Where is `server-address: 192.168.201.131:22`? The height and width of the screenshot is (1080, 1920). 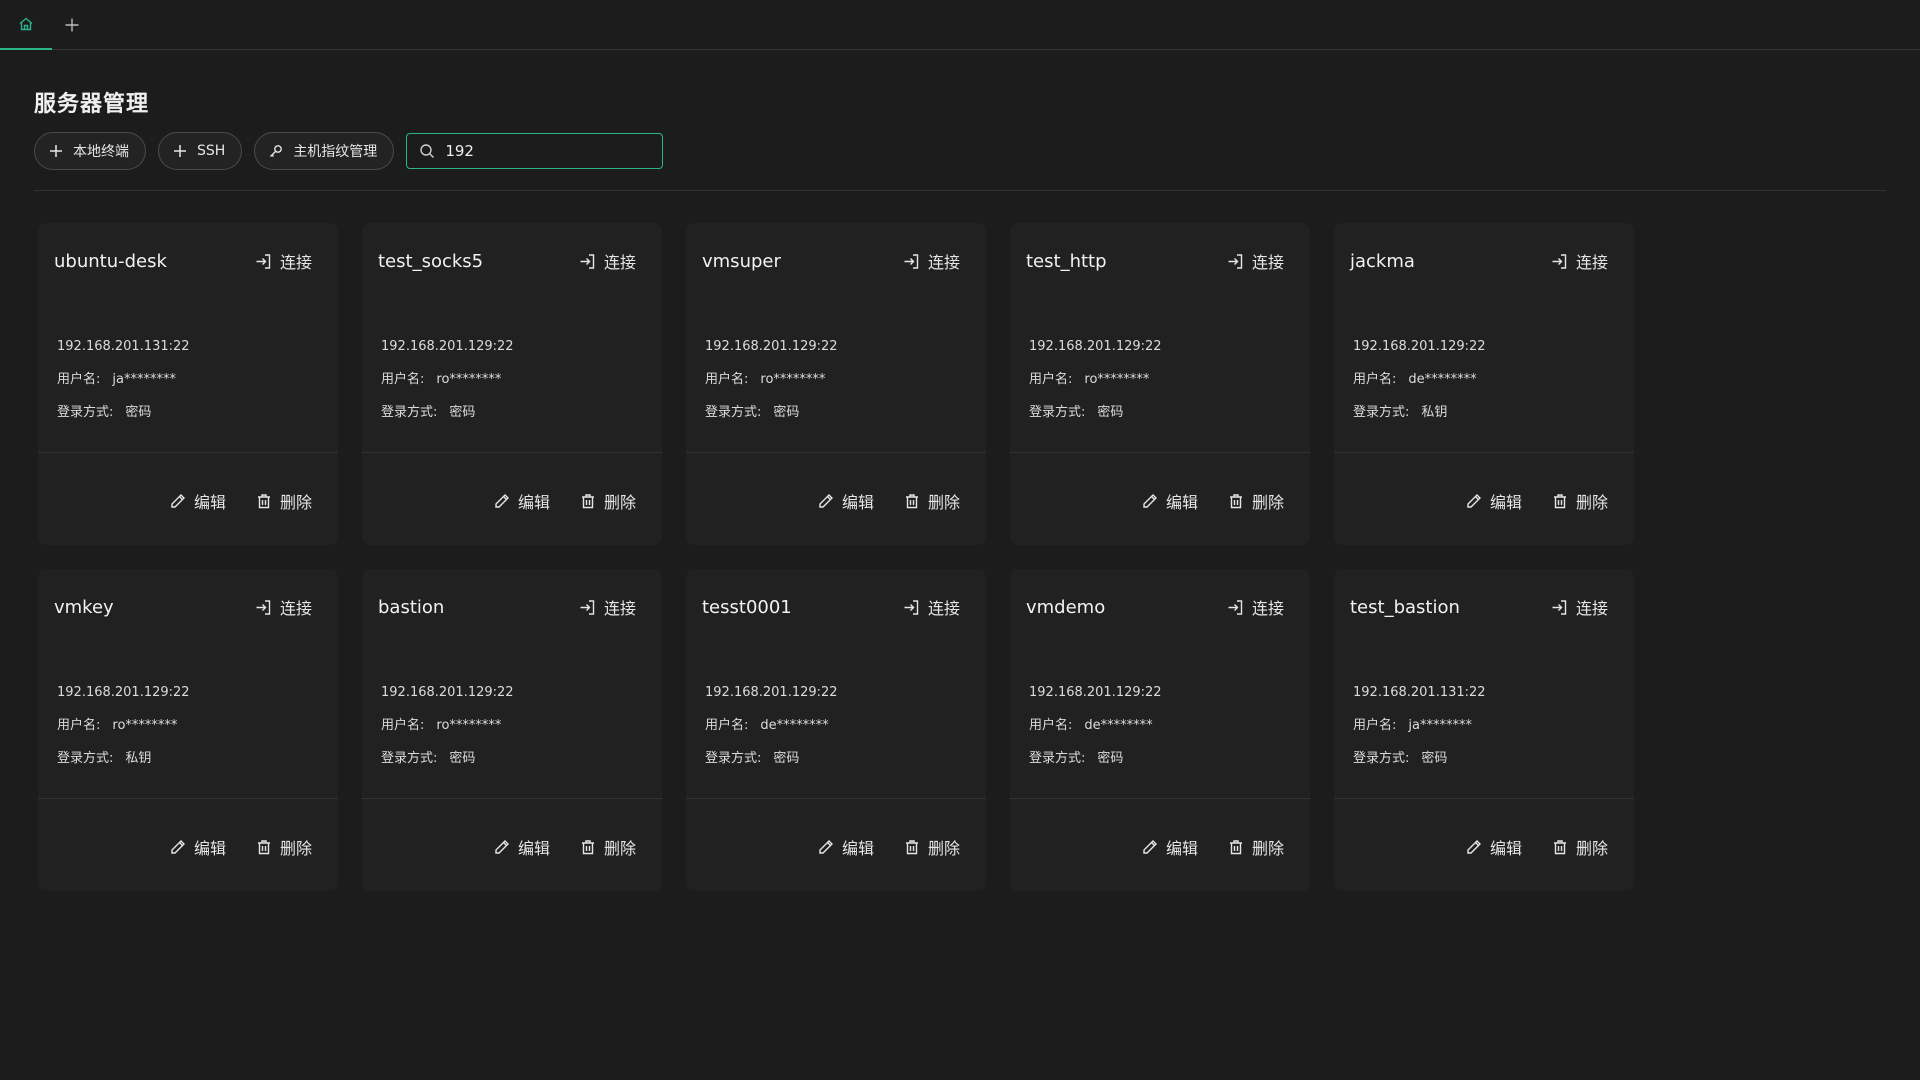
server-address: 192.168.201.131:22 is located at coordinates (1419, 692).